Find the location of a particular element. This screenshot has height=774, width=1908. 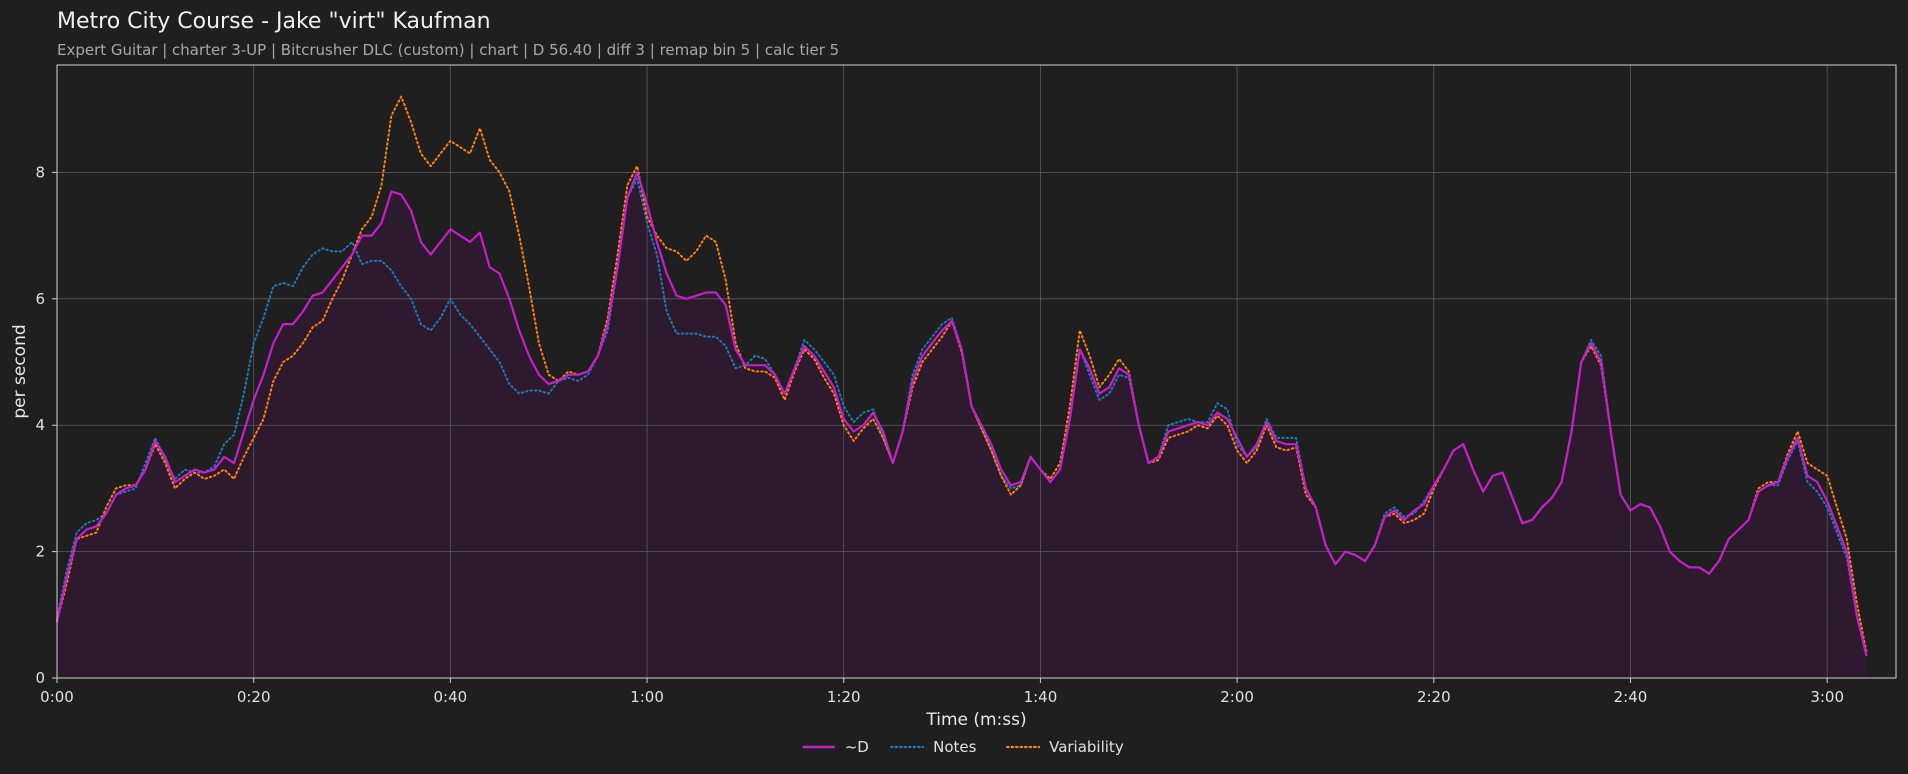

chart-title: Metro City Course - Jake "virt" Kaufman is located at coordinates (274, 21).